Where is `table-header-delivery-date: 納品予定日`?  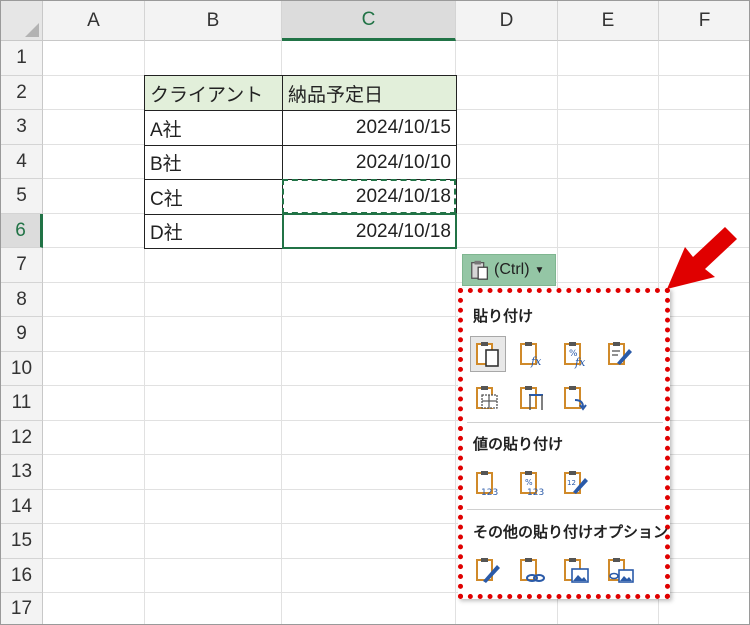
table-header-delivery-date: 納品予定日 is located at coordinates (369, 93).